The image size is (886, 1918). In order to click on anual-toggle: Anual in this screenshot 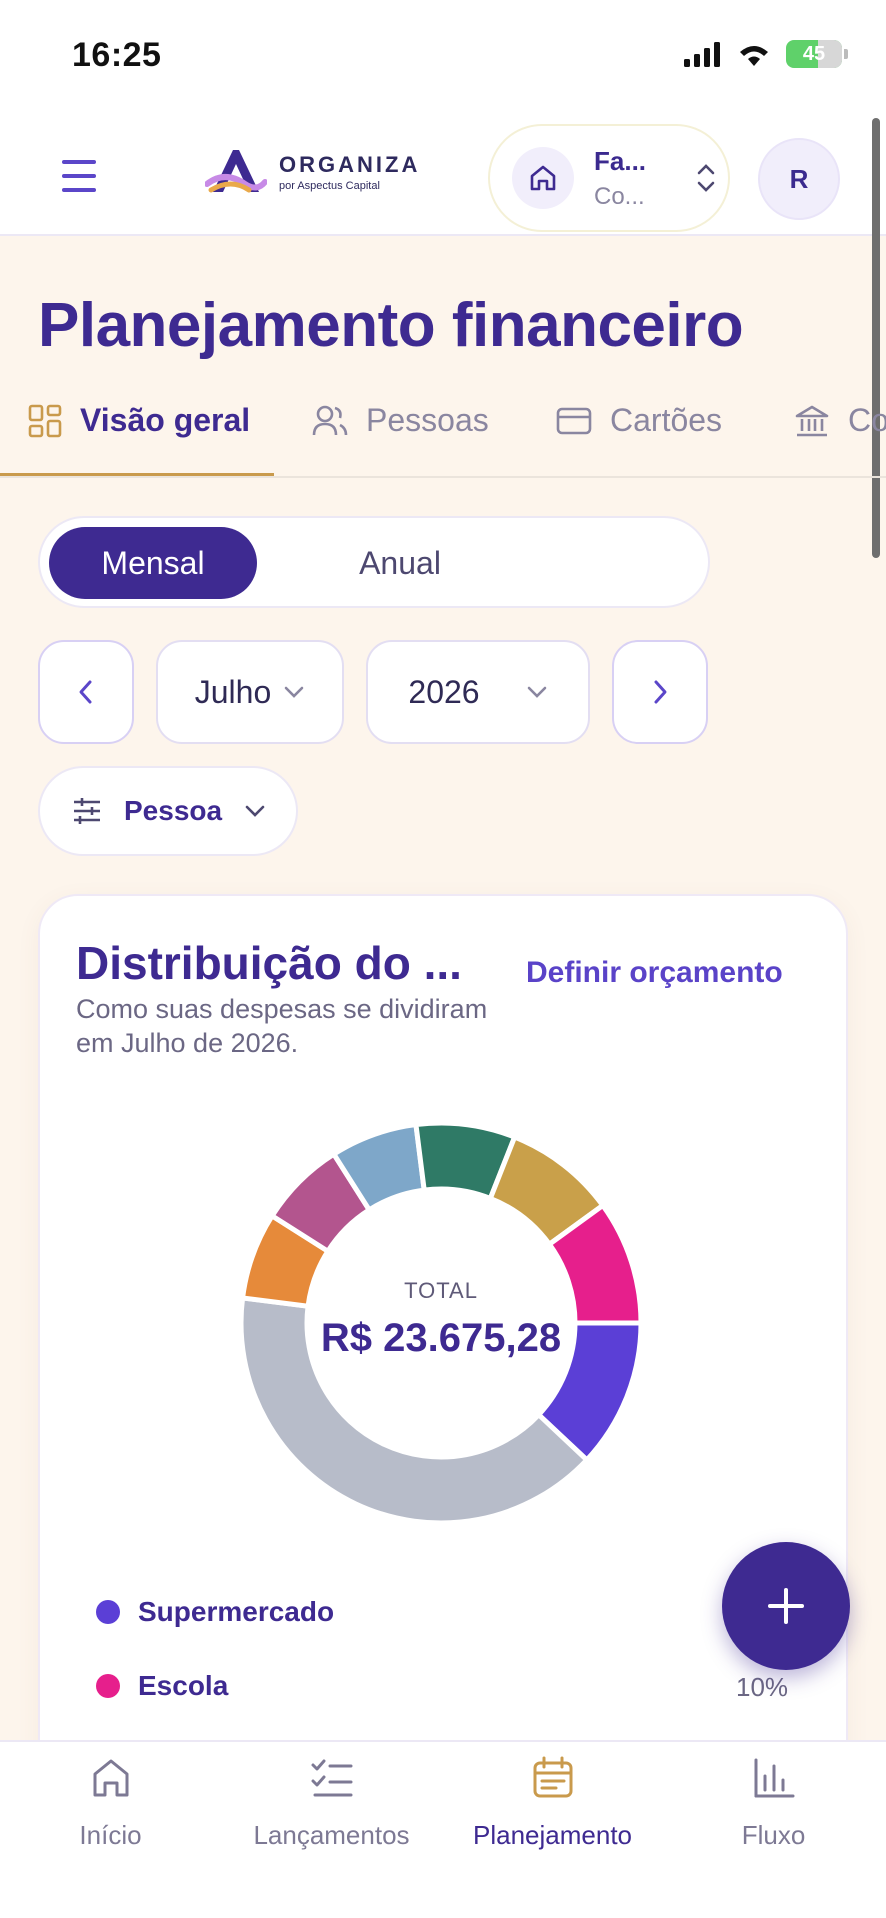, I will do `click(400, 563)`.